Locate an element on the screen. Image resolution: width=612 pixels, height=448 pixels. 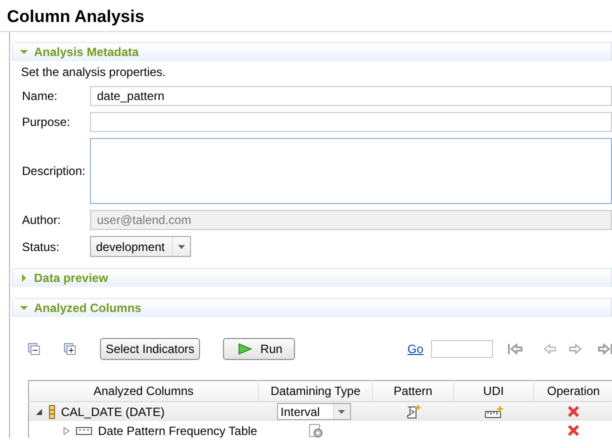
column-header: UDI is located at coordinates (494, 391).